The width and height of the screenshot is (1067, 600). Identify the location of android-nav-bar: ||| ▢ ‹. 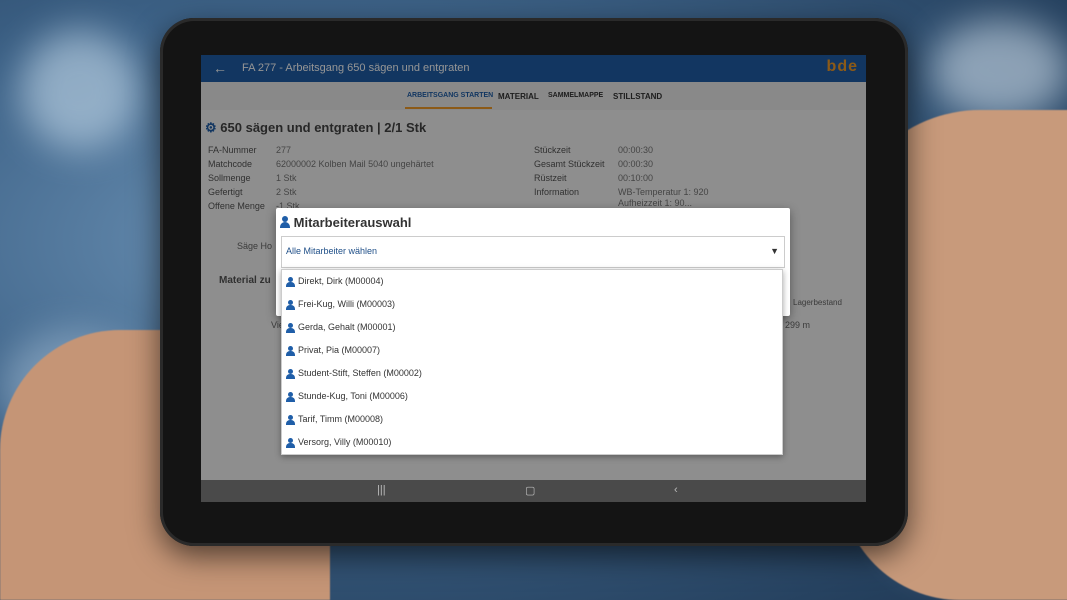
(533, 491).